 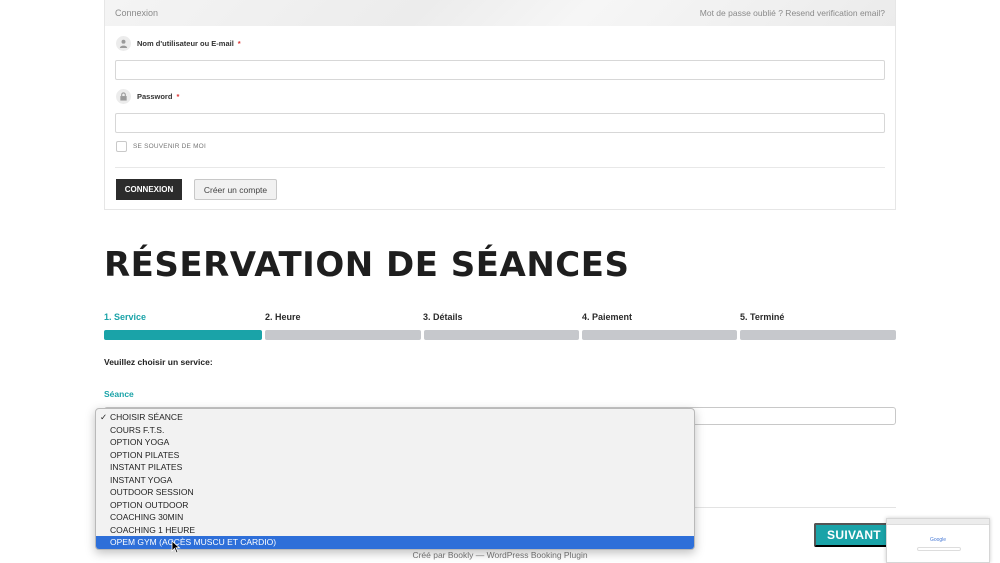 What do you see at coordinates (137, 13) in the screenshot?
I see `login-title: Connexion` at bounding box center [137, 13].